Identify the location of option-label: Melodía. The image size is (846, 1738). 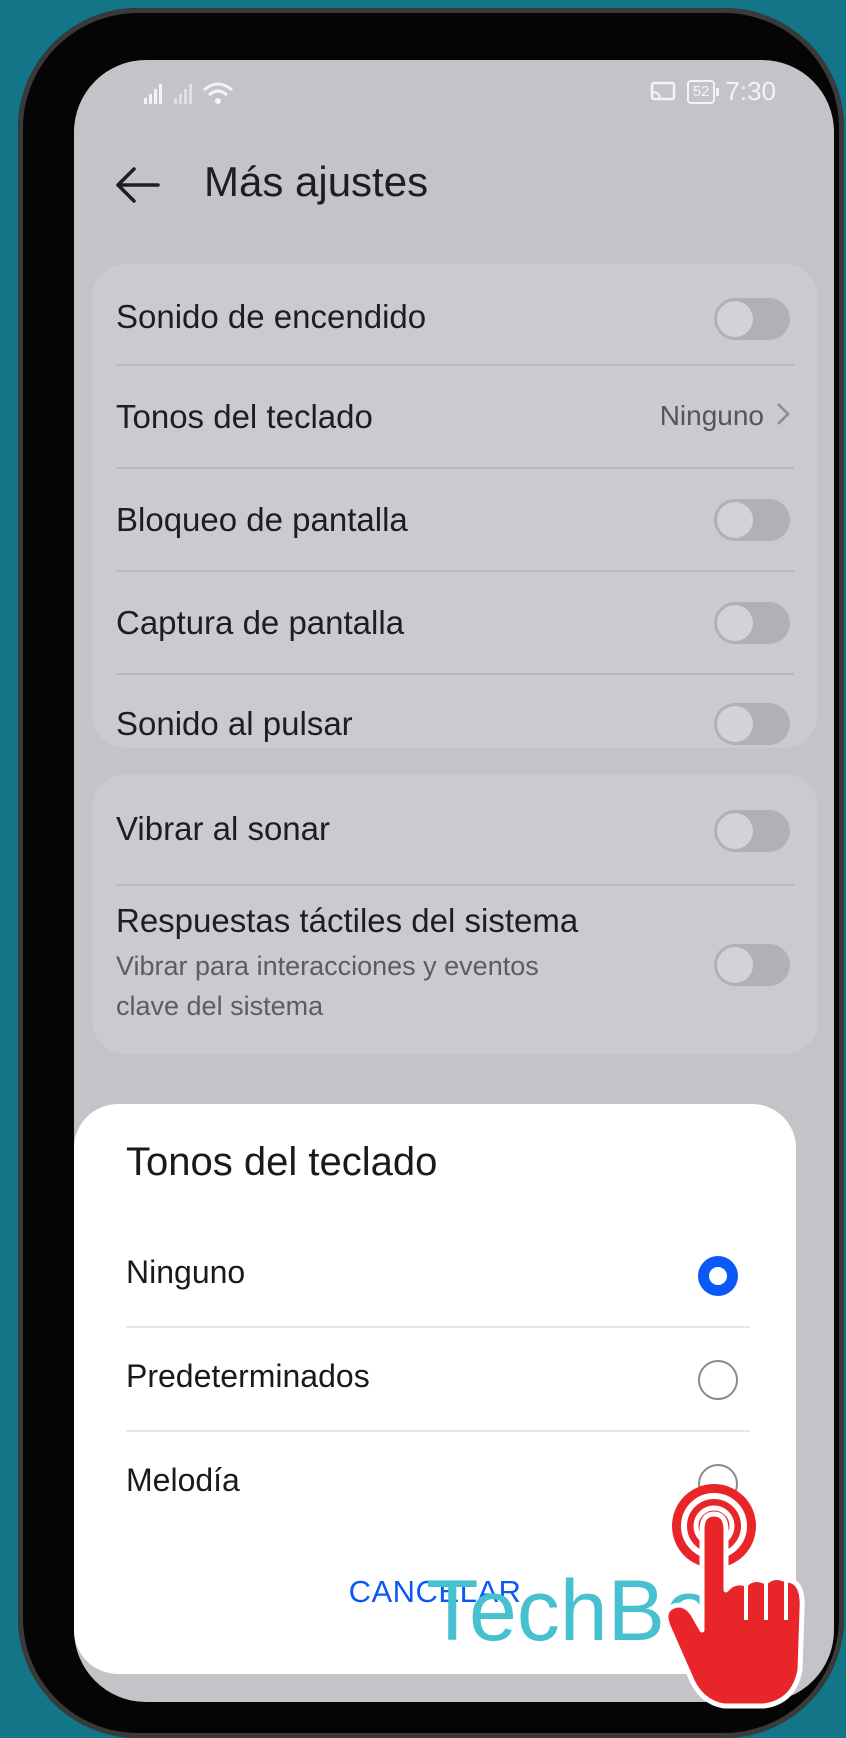
(183, 1480).